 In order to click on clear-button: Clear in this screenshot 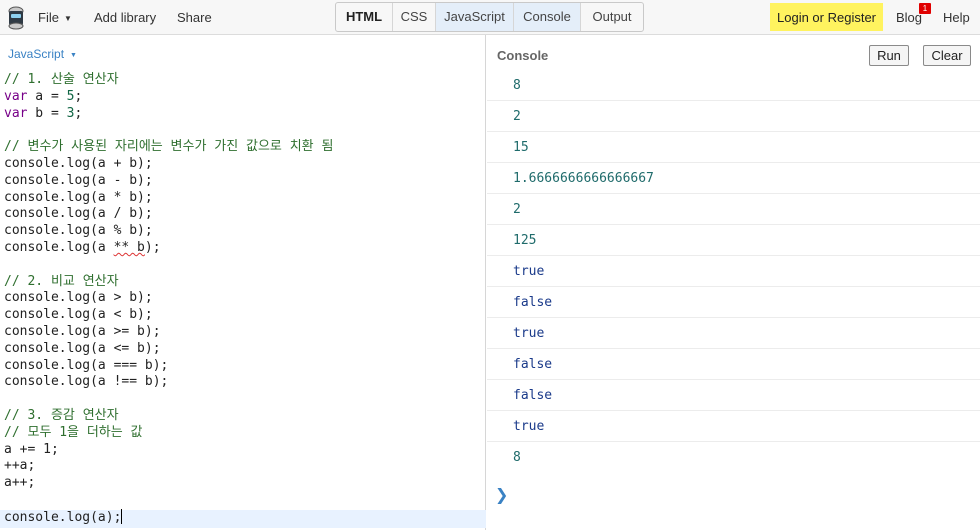, I will do `click(947, 55)`.